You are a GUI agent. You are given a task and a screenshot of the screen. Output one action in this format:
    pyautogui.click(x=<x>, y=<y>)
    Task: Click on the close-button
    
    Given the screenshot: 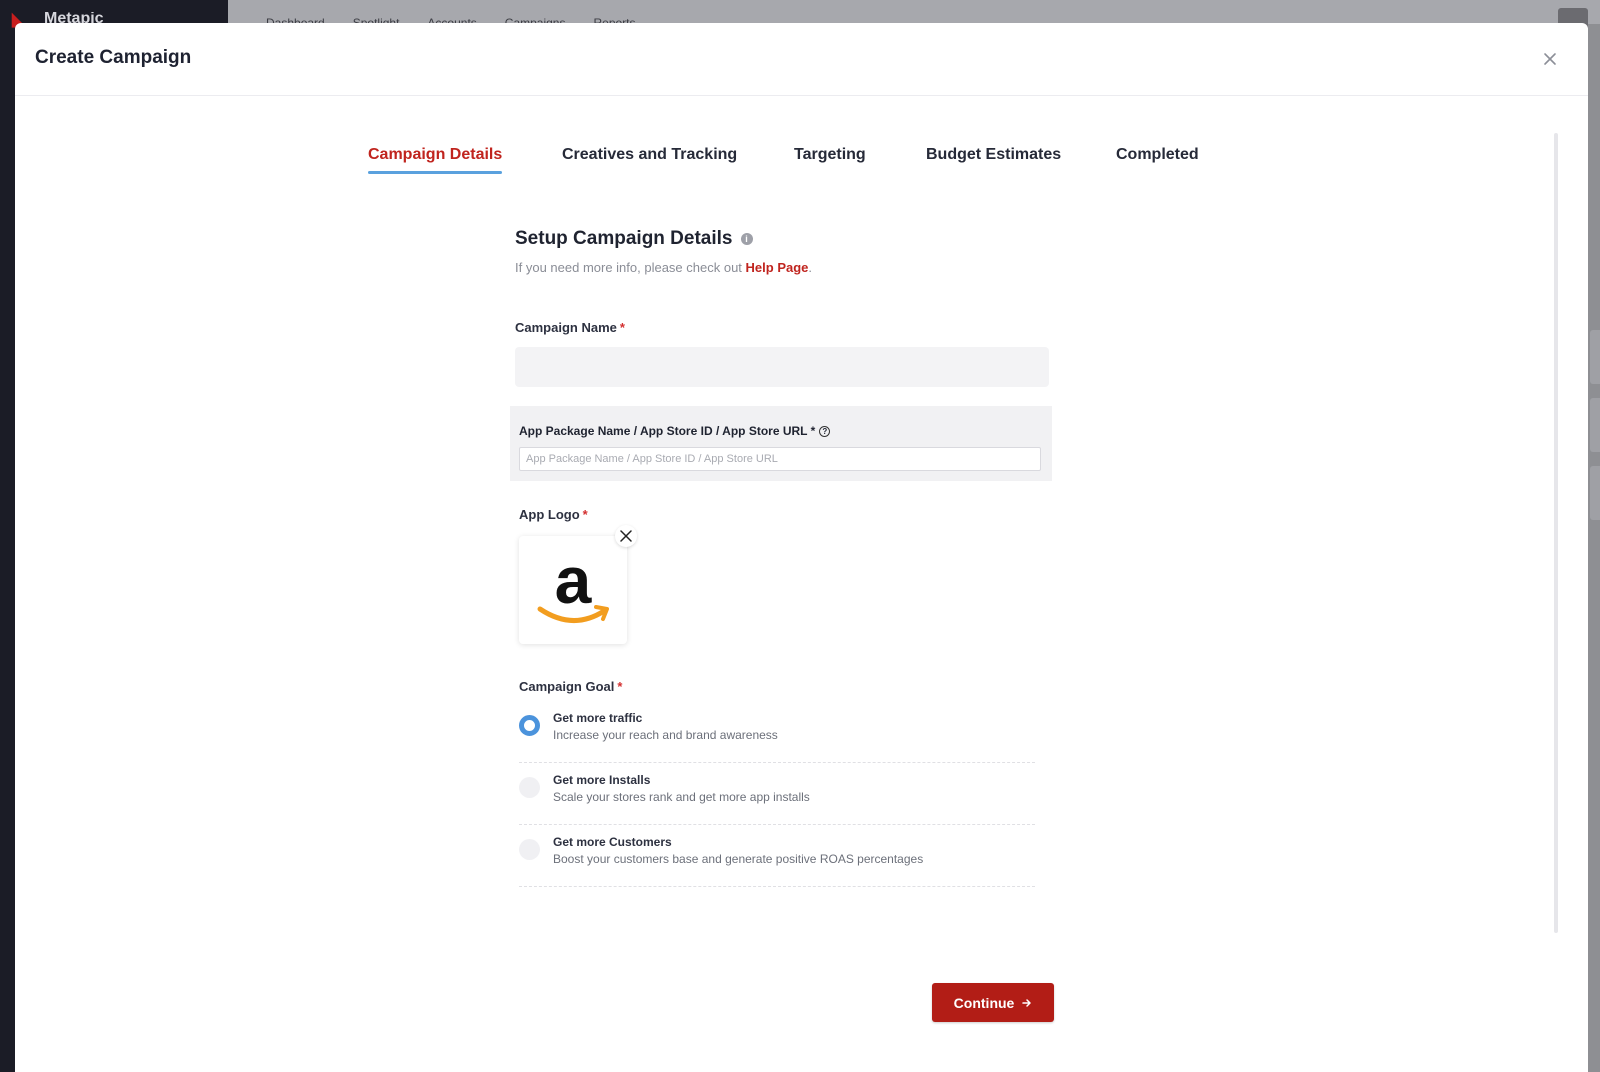 What is the action you would take?
    pyautogui.click(x=1550, y=59)
    